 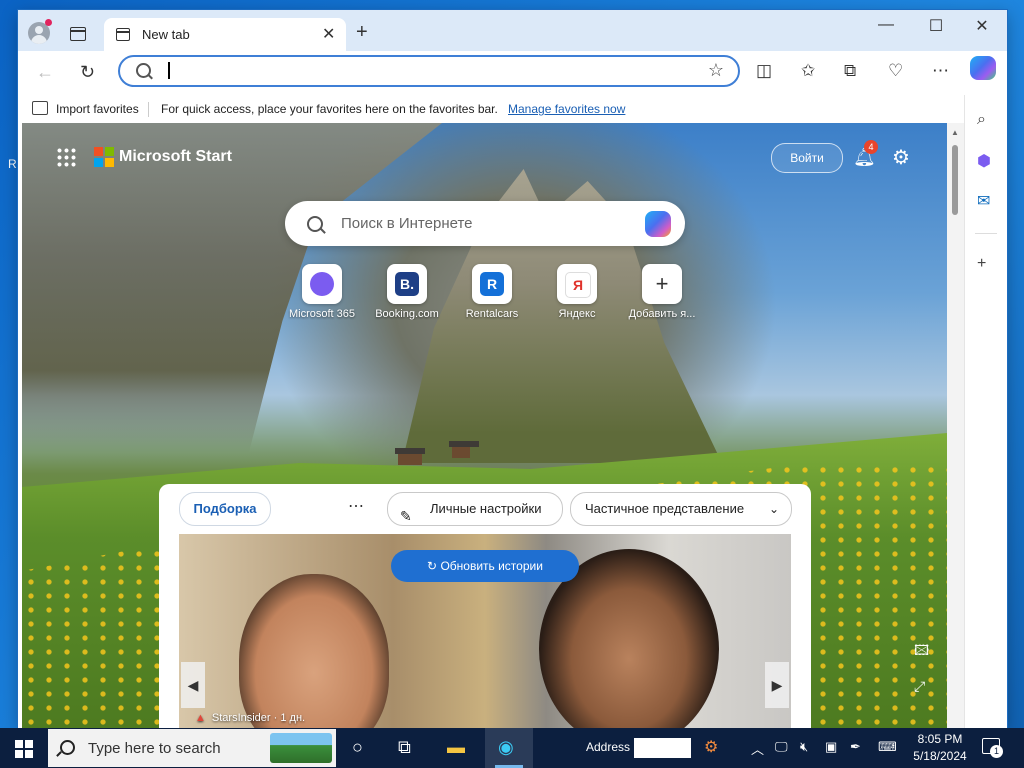 I want to click on story-source: ▲ StarsInsider · 1 дн., so click(x=250, y=718).